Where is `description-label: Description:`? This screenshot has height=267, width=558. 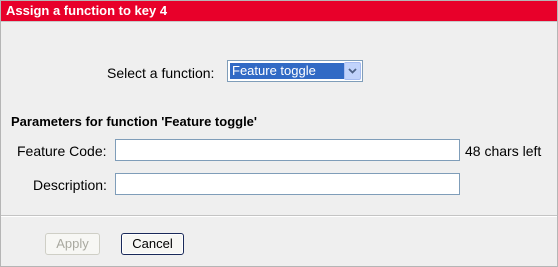
description-label: Description: is located at coordinates (70, 185).